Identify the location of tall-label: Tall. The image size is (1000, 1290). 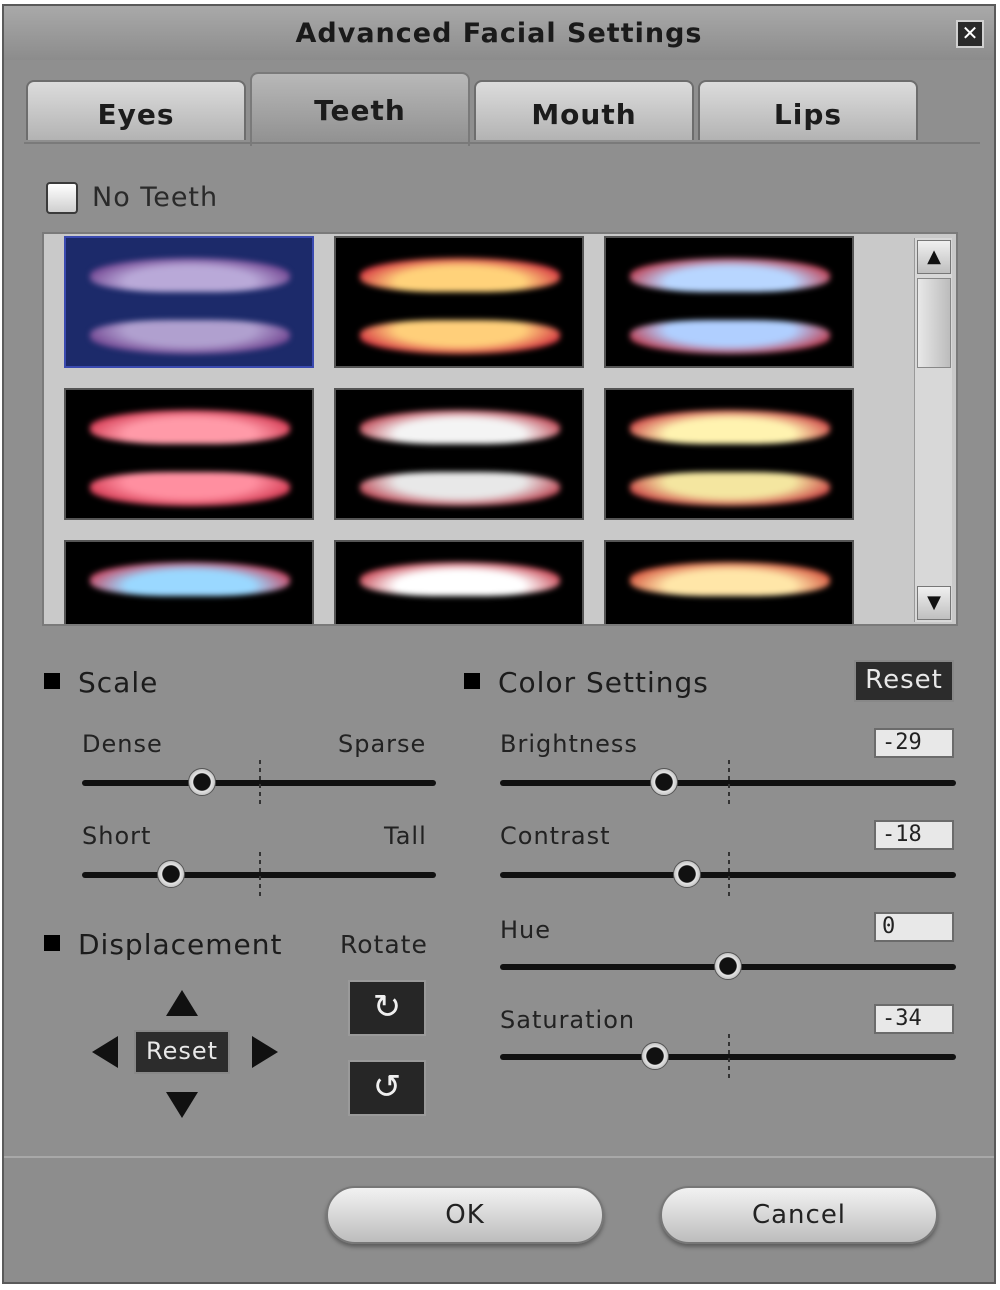
(405, 836).